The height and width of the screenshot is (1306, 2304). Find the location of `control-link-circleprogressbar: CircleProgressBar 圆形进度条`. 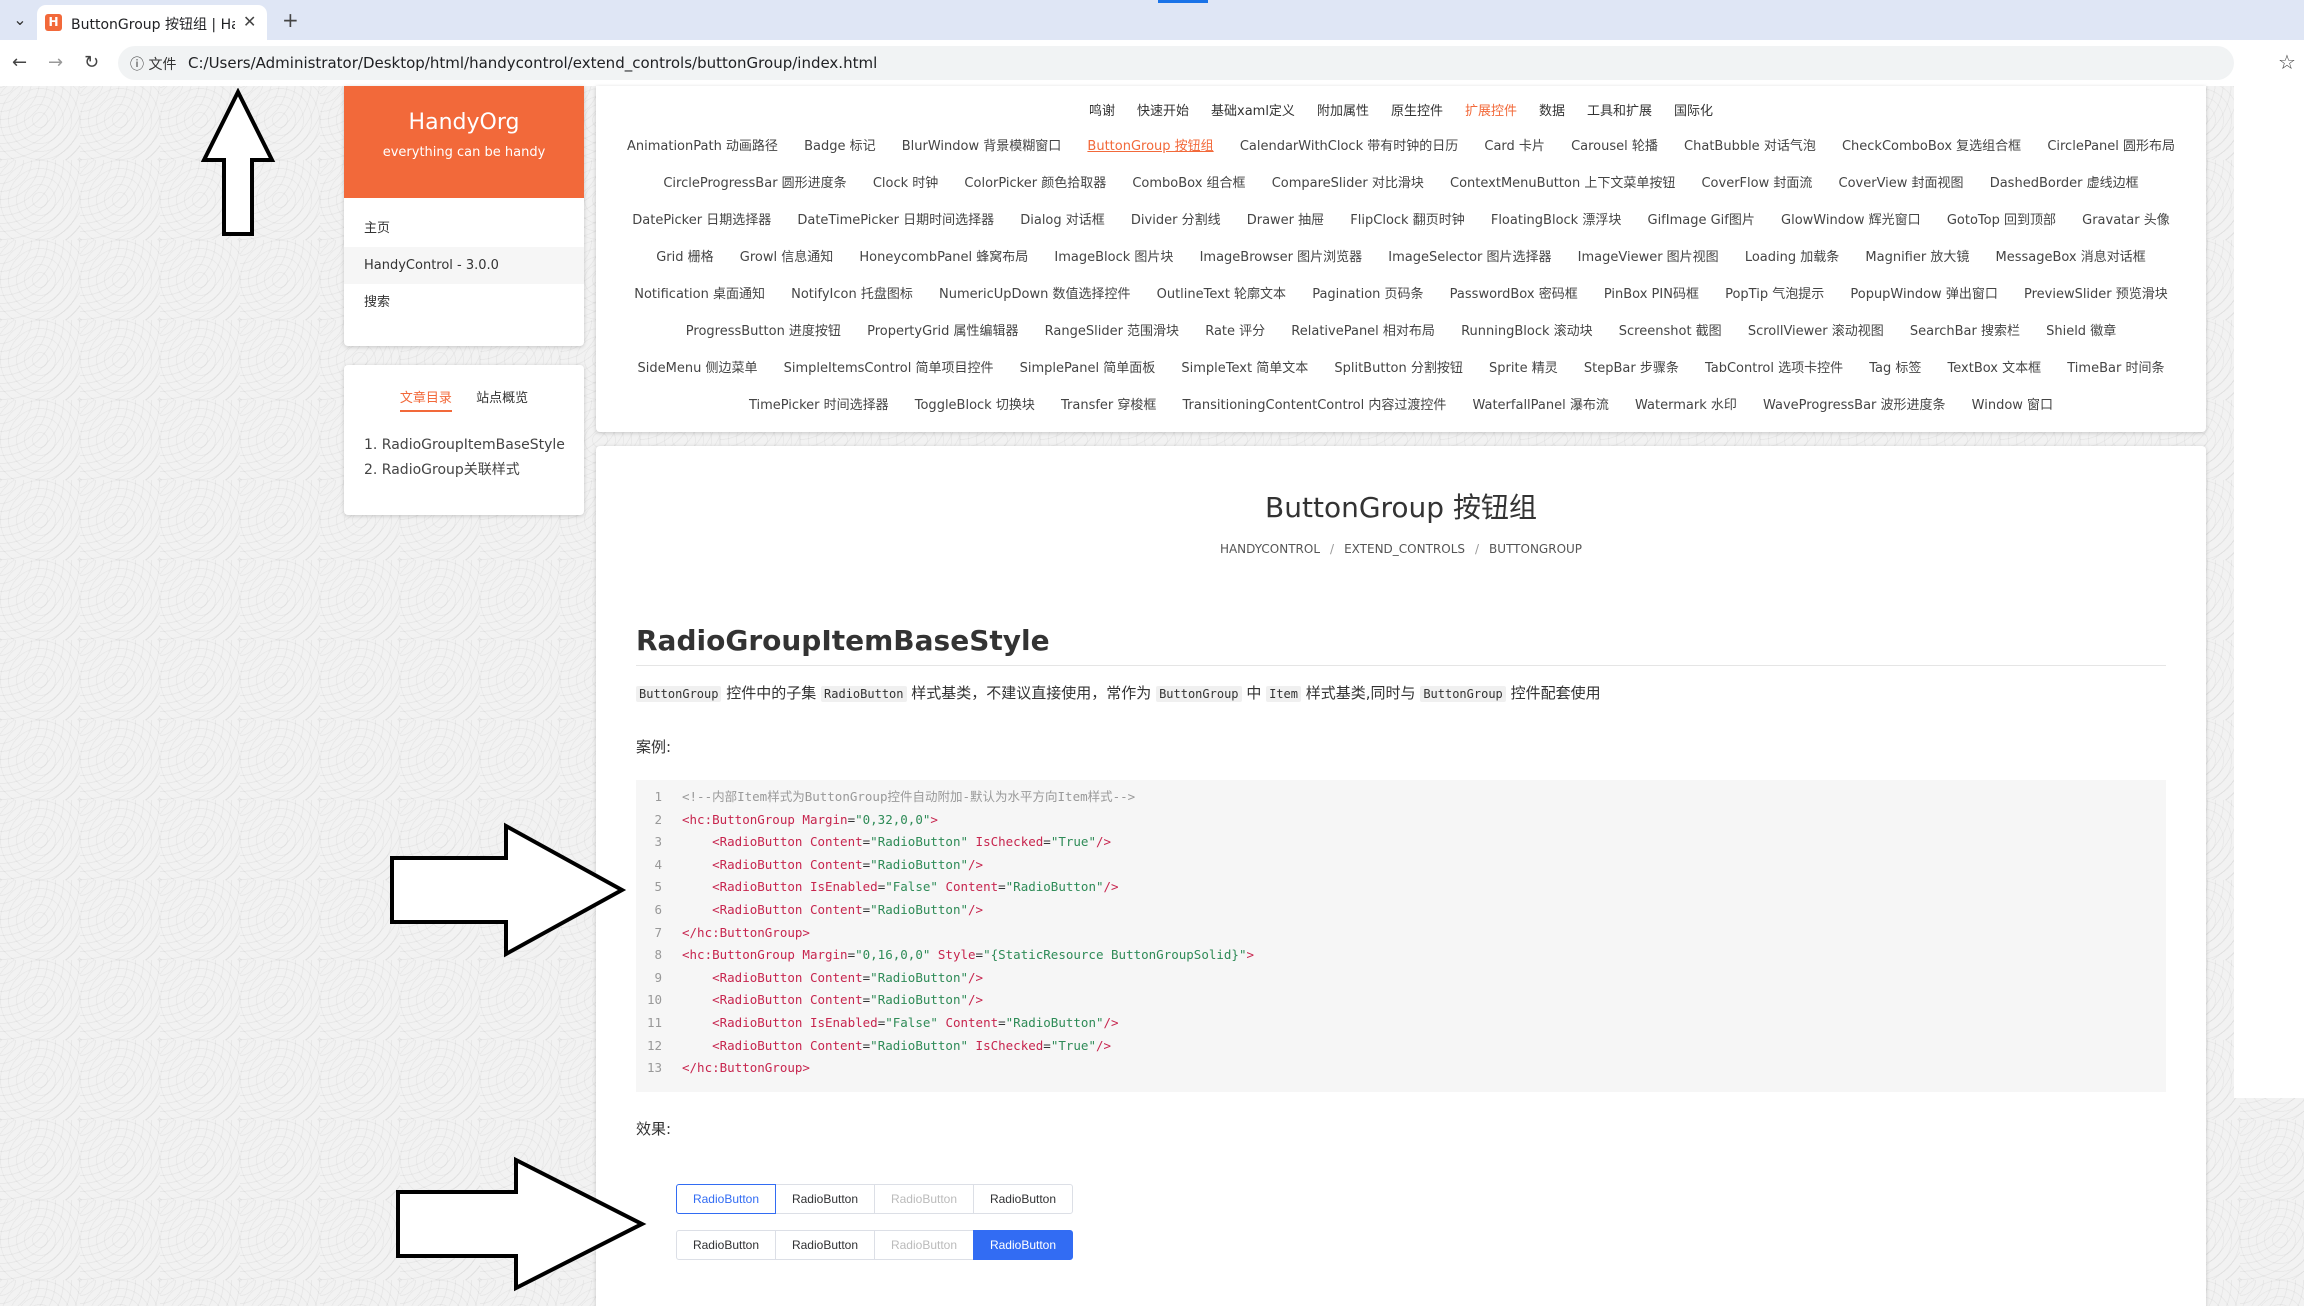

control-link-circleprogressbar: CircleProgressBar 圆形进度条 is located at coordinates (754, 183).